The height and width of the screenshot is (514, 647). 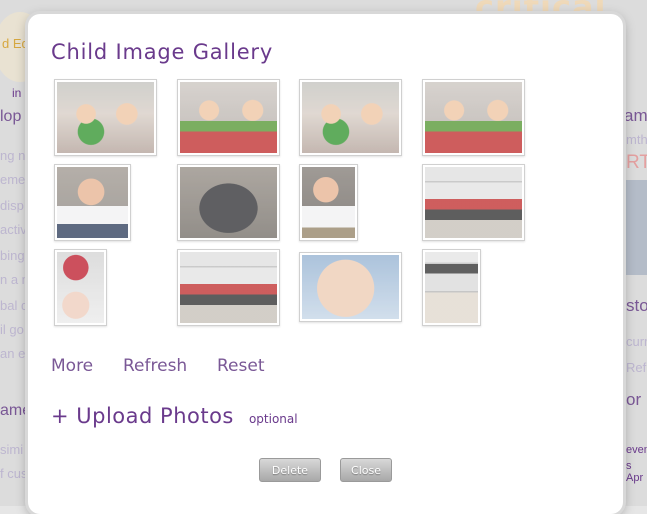 I want to click on more-link: More, so click(x=72, y=366).